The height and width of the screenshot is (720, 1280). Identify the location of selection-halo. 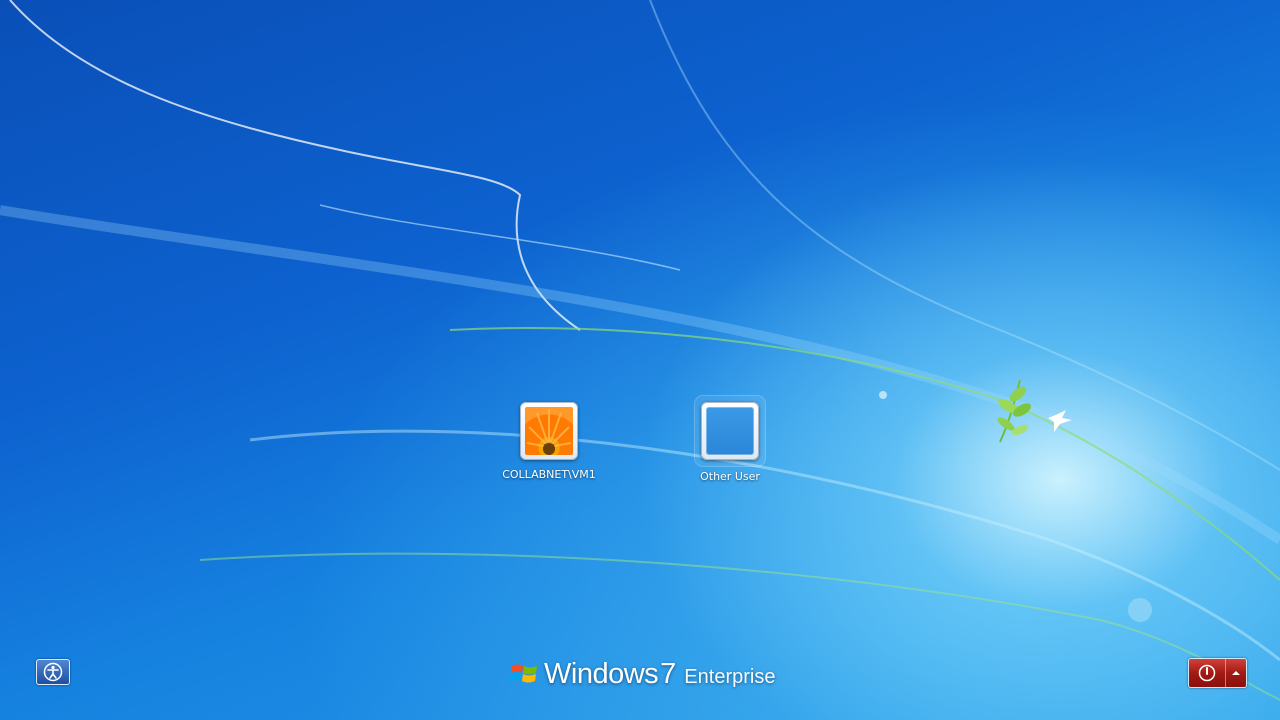
(730, 431).